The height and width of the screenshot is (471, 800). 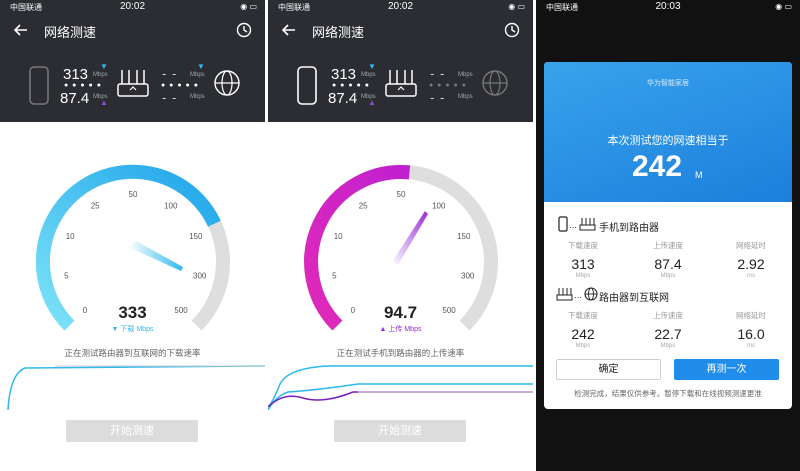 I want to click on metric-value: 87.4, so click(x=668, y=264).